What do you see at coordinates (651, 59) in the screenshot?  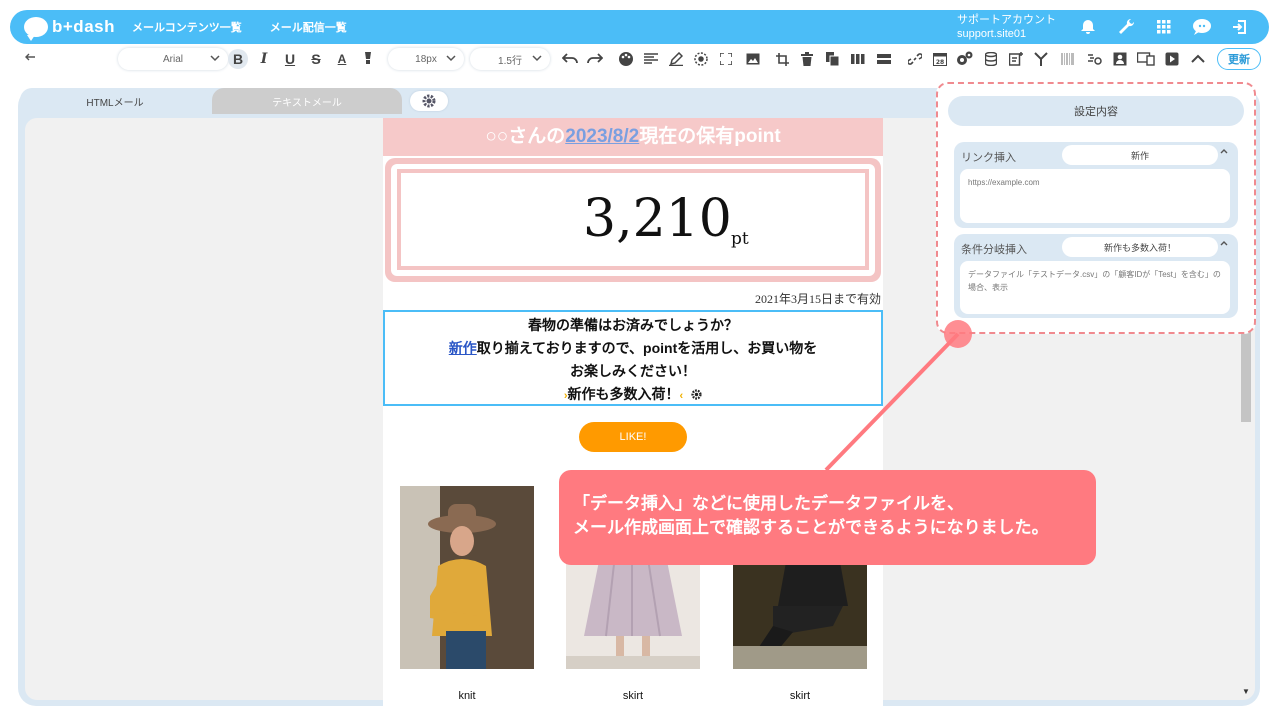 I see `align-icon` at bounding box center [651, 59].